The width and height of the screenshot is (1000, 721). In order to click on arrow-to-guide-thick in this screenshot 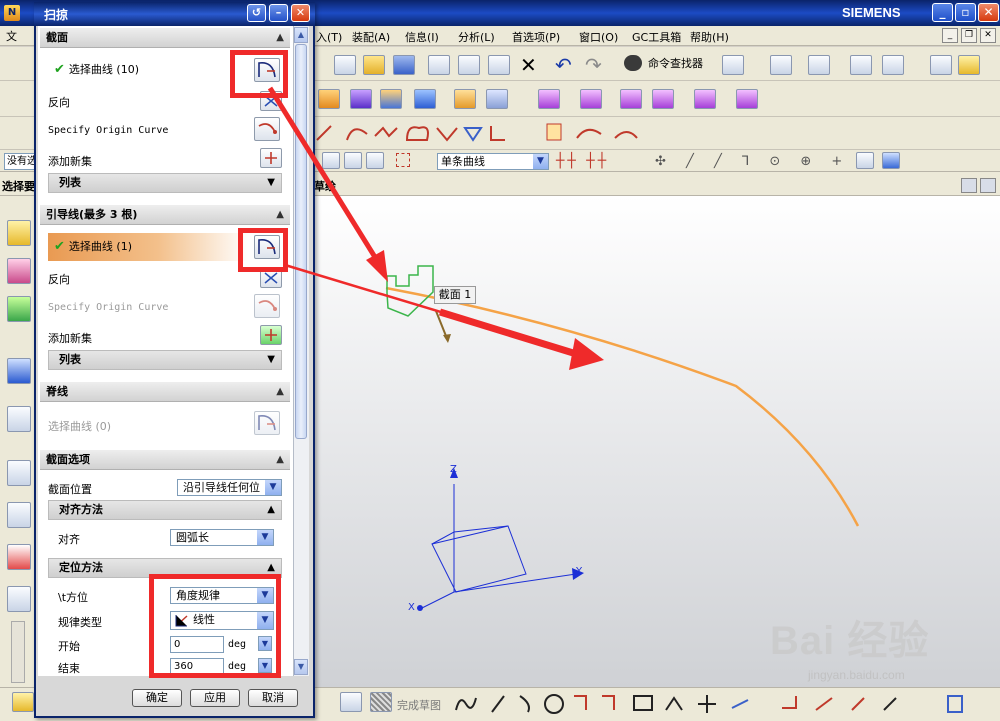, I will do `click(511, 334)`.